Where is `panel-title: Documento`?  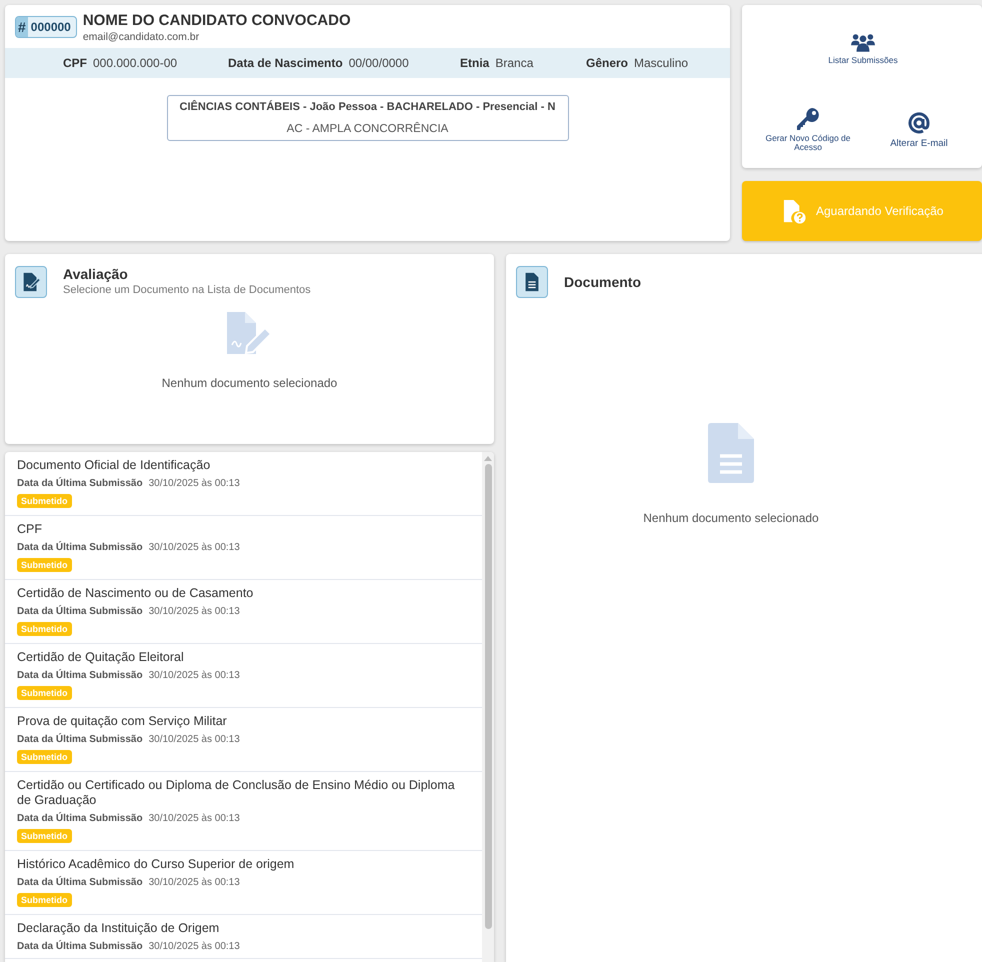
panel-title: Documento is located at coordinates (602, 282).